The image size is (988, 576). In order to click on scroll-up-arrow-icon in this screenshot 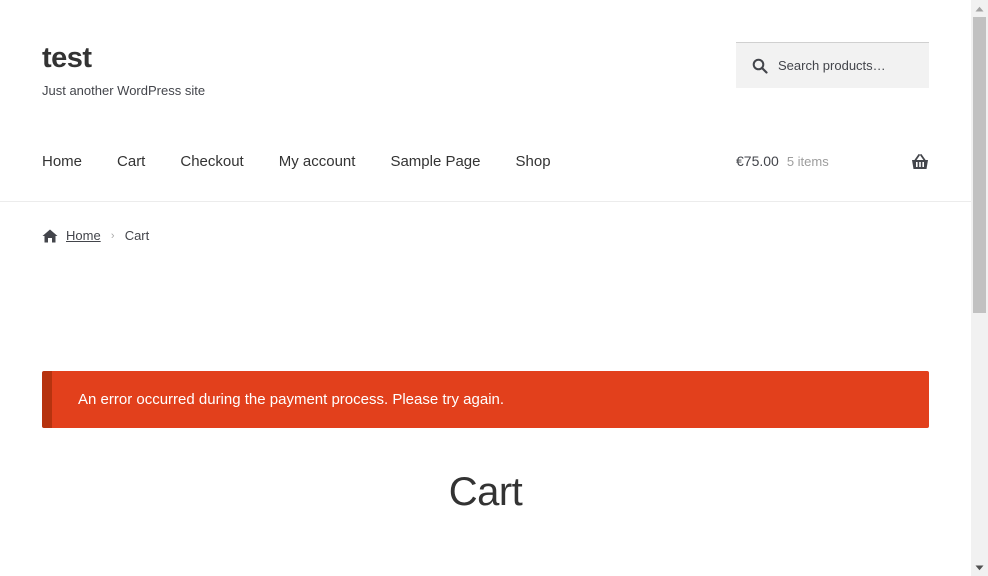, I will do `click(979, 8)`.